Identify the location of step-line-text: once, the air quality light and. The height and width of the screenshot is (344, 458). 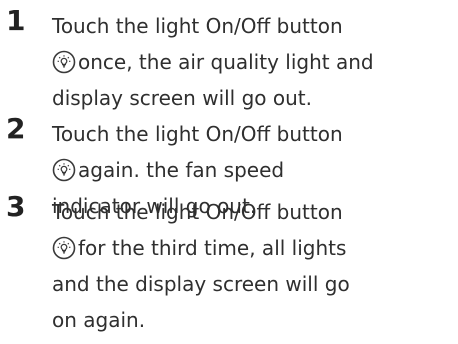
(226, 62).